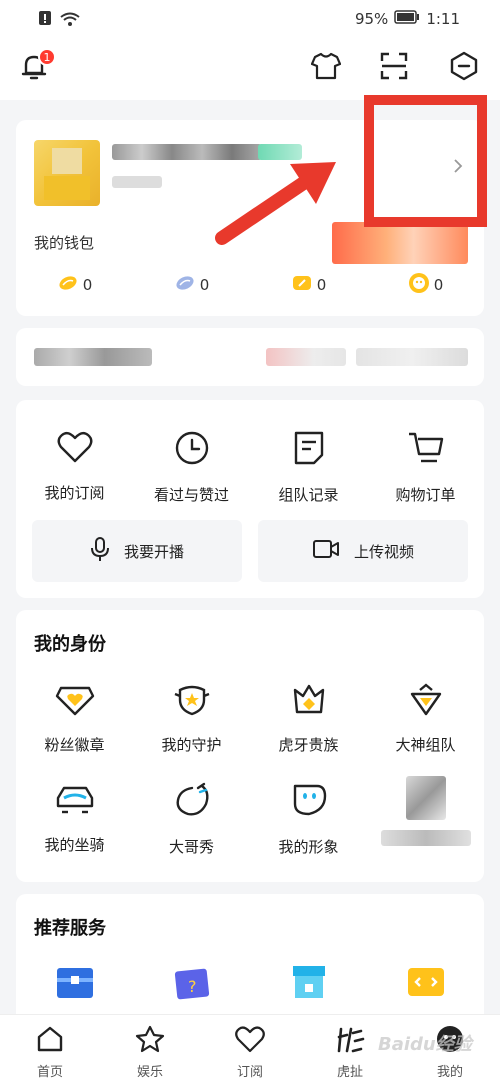 The image size is (500, 1084). What do you see at coordinates (191, 745) in the screenshot?
I see `identity-label: 我的守护` at bounding box center [191, 745].